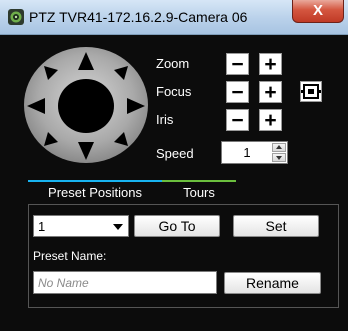 The image size is (354, 331). What do you see at coordinates (270, 64) in the screenshot?
I see `zoom-in-button: +` at bounding box center [270, 64].